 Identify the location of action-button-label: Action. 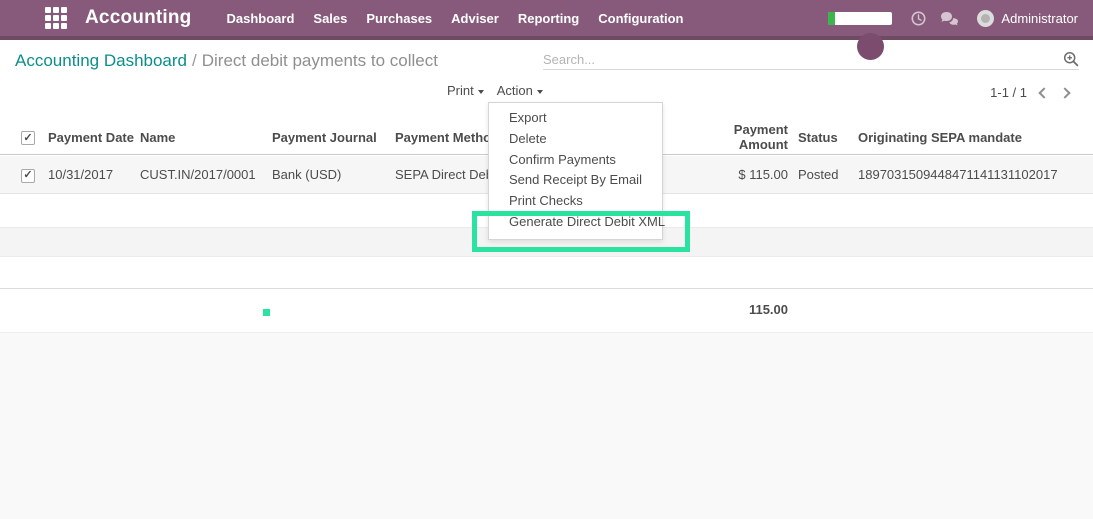
(514, 90).